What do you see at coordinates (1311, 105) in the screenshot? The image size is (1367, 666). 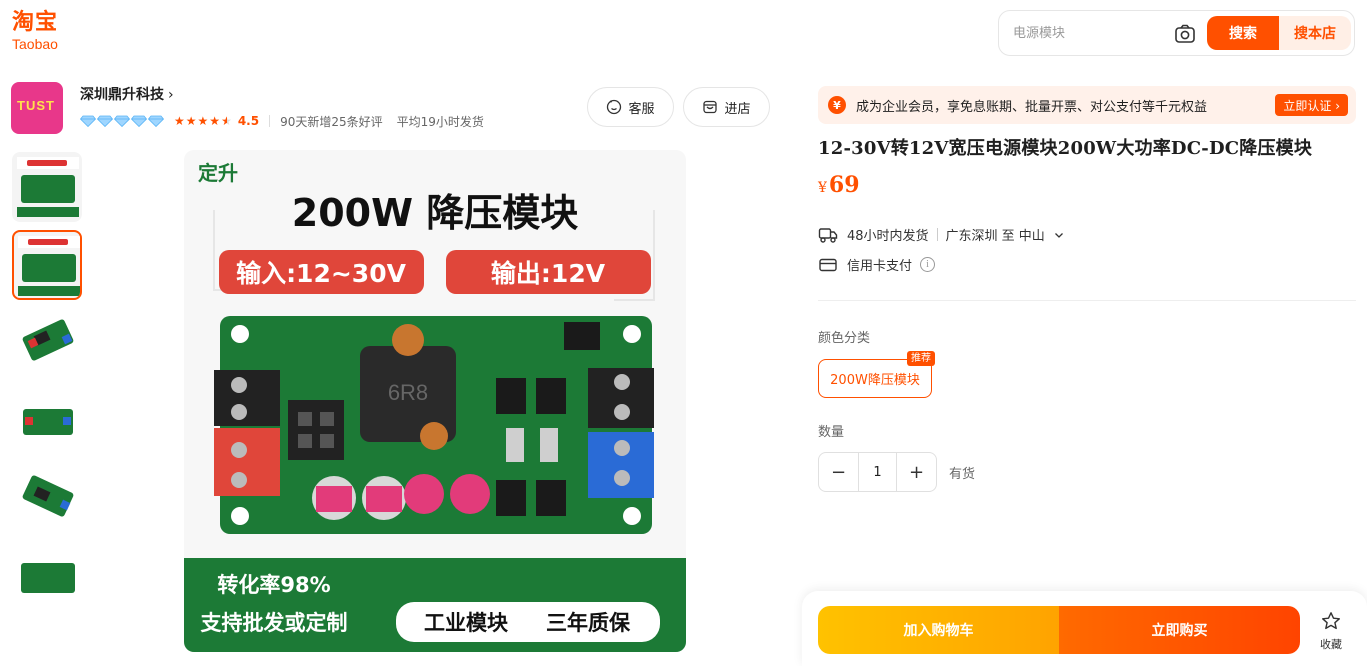 I see `verify-now-button: 立即认证 ›` at bounding box center [1311, 105].